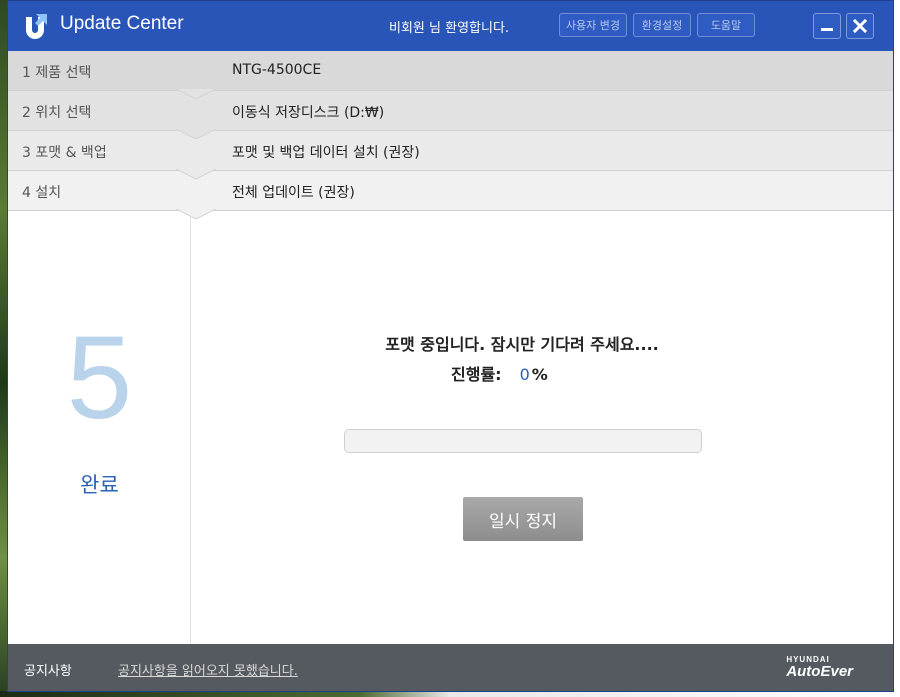 The height and width of the screenshot is (697, 900). Describe the element at coordinates (524, 374) in the screenshot. I see `progress-value: 0` at that location.